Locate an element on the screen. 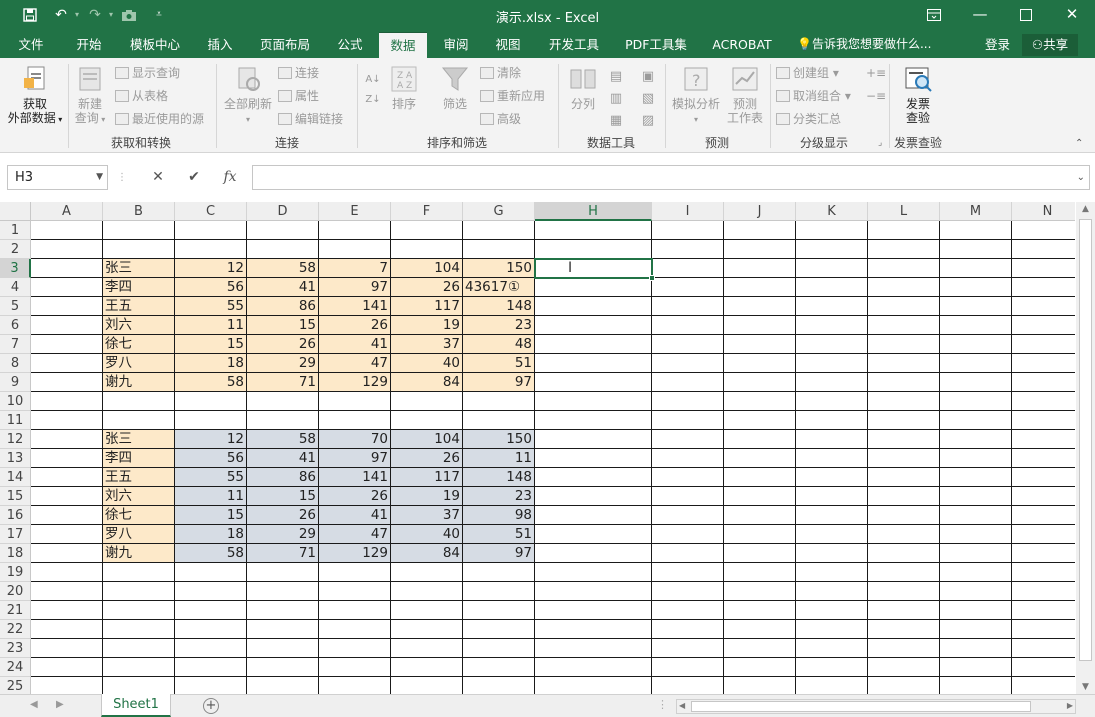 The width and height of the screenshot is (1095, 717). show-detail-icon: +≡ is located at coordinates (876, 73).